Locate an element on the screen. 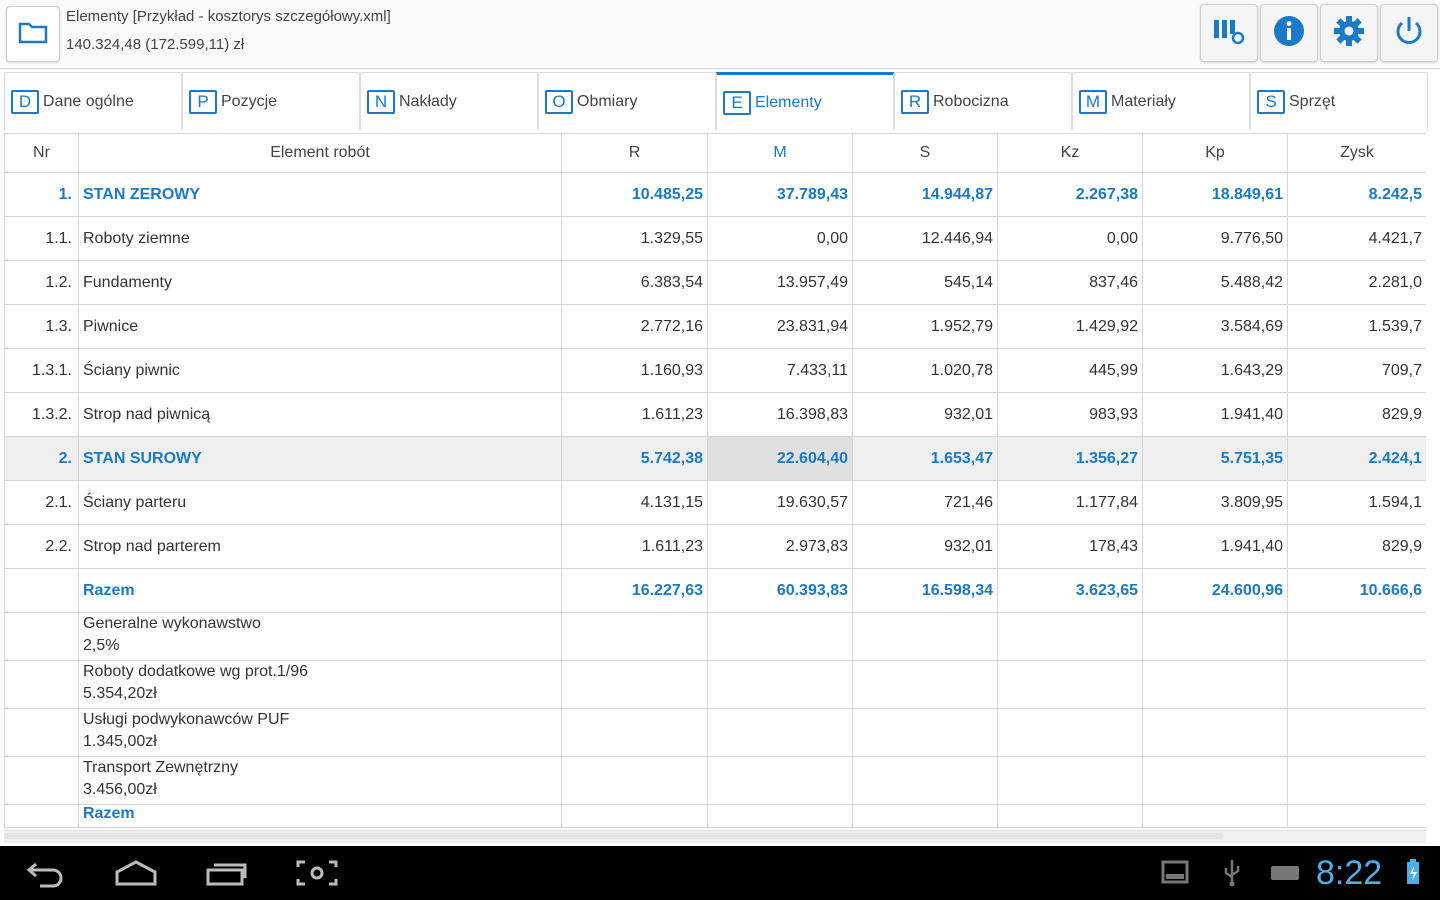 Image resolution: width=1440 pixels, height=900 pixels. cell-kz: 1.356,27 is located at coordinates (1070, 458).